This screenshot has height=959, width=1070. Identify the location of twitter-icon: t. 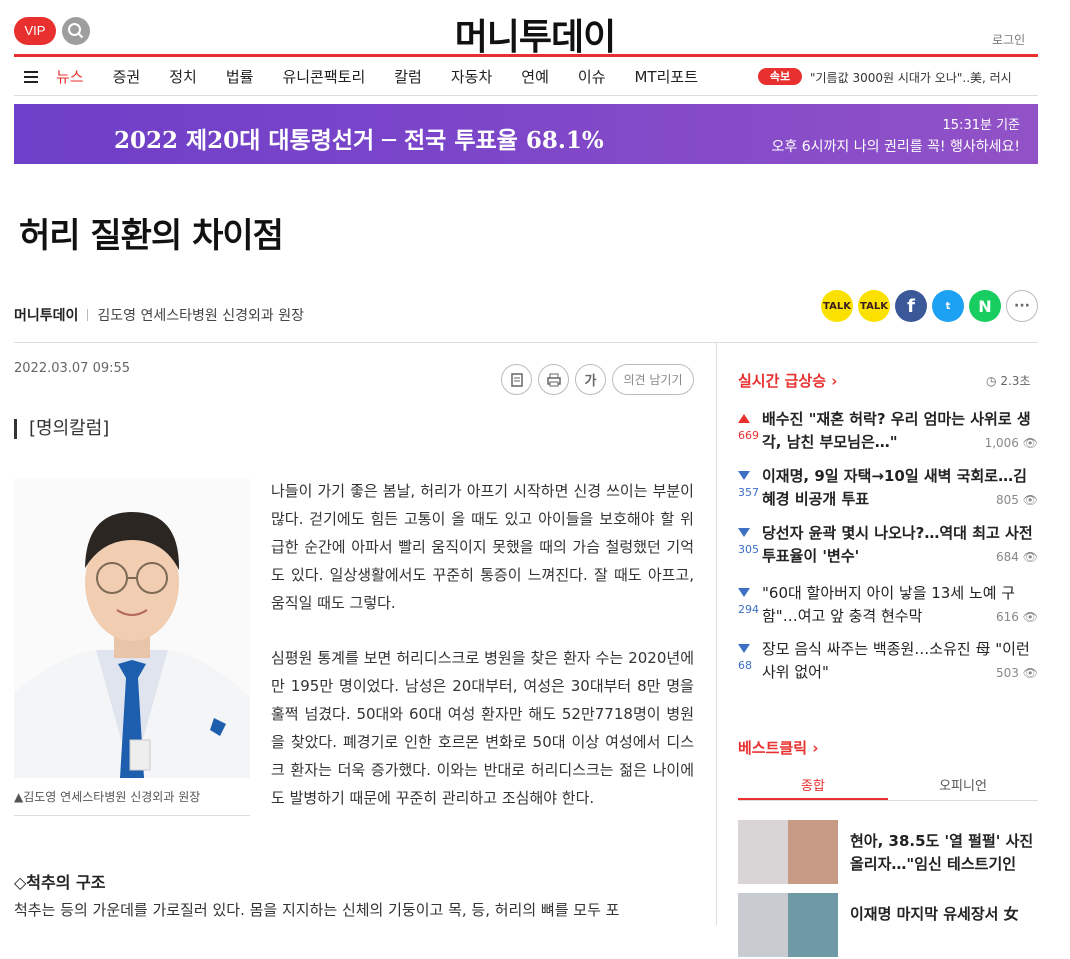
(948, 306).